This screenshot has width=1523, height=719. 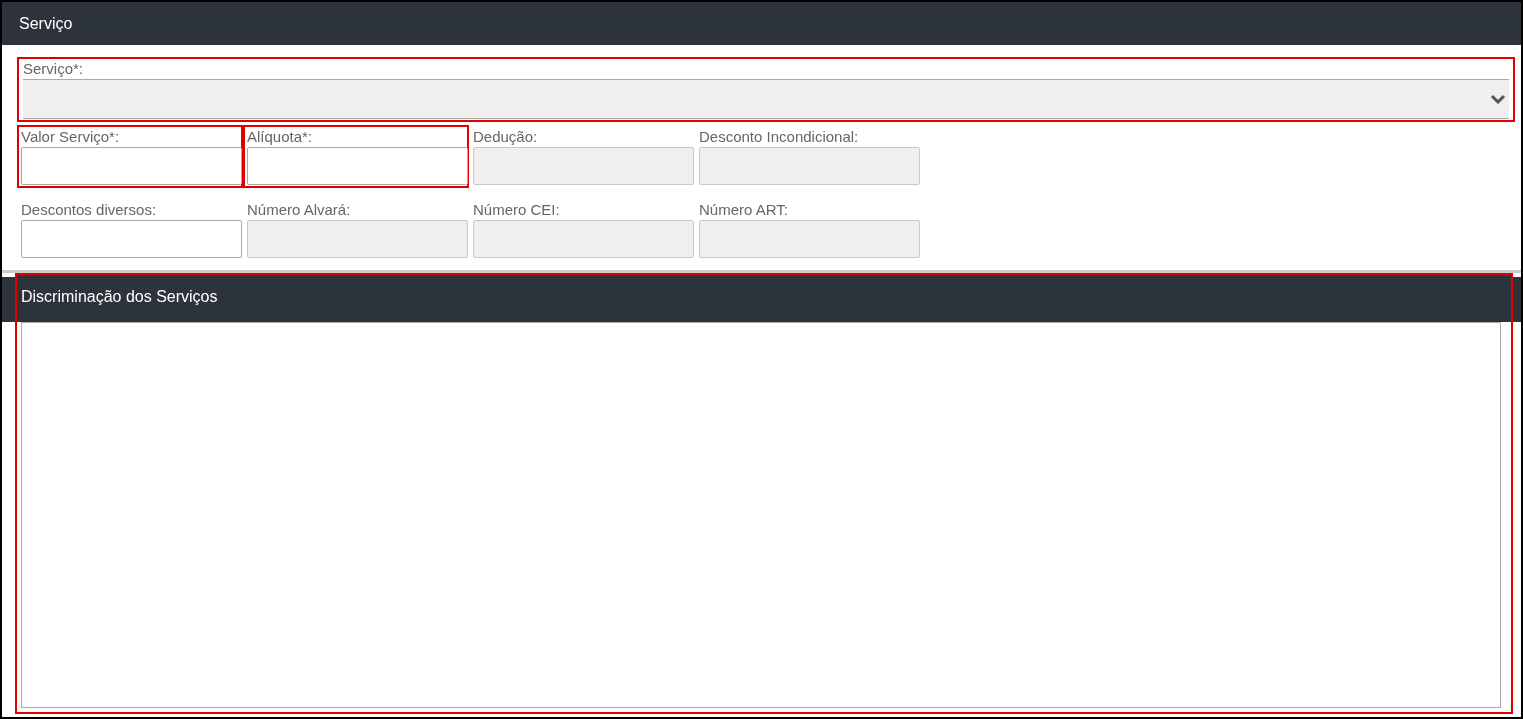 I want to click on panel-title: Serviço, so click(x=46, y=23).